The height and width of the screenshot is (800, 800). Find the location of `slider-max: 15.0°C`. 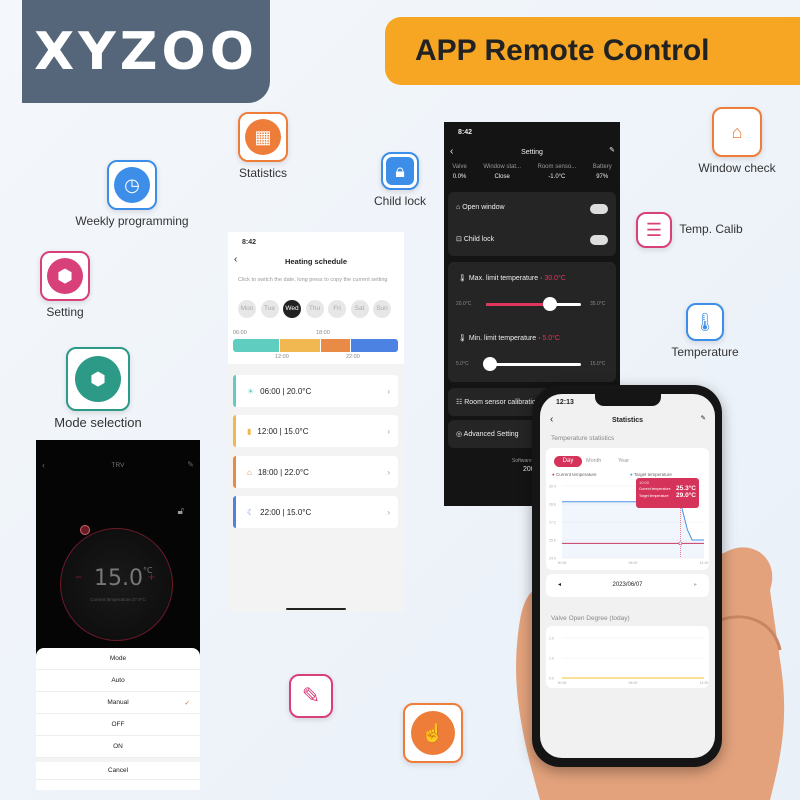

slider-max: 15.0°C is located at coordinates (598, 364).